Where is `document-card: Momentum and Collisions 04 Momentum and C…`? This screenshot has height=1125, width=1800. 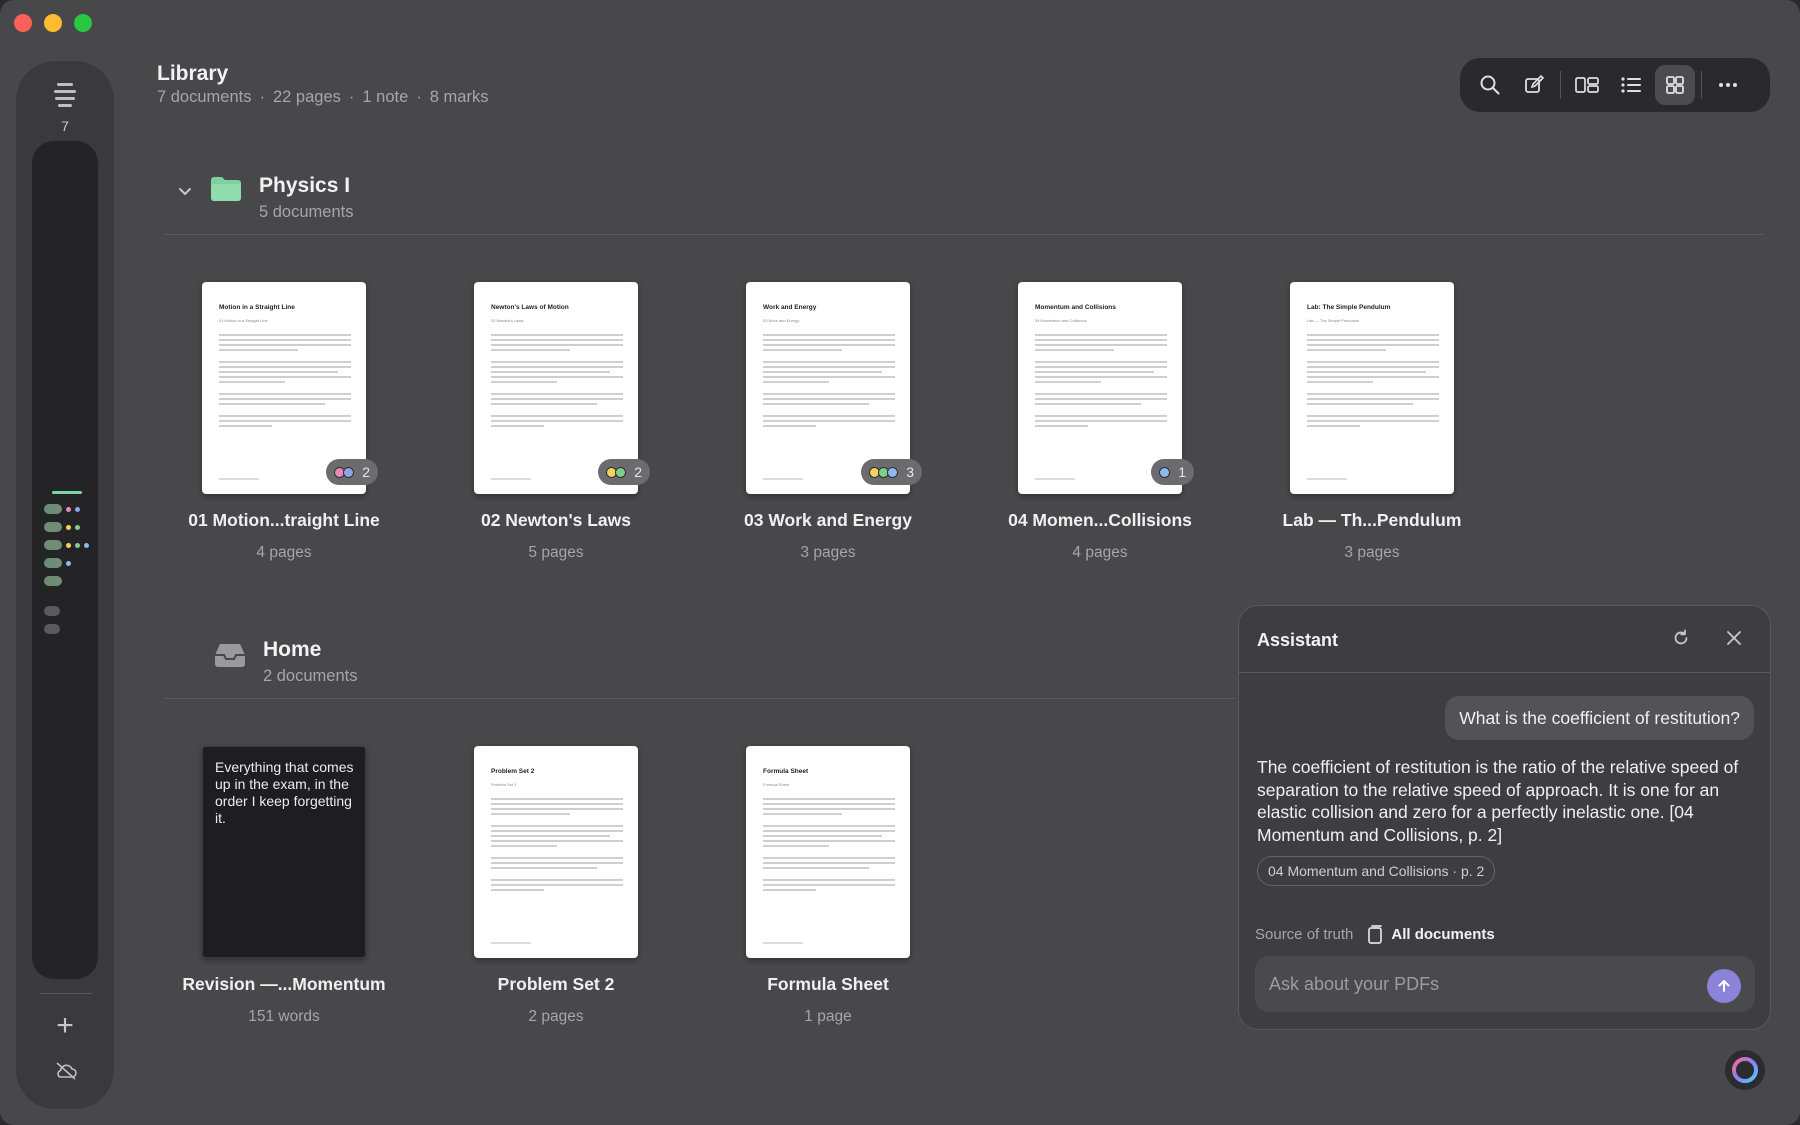
document-card: Momentum and Collisions 04 Momentum and C… is located at coordinates (1100, 427).